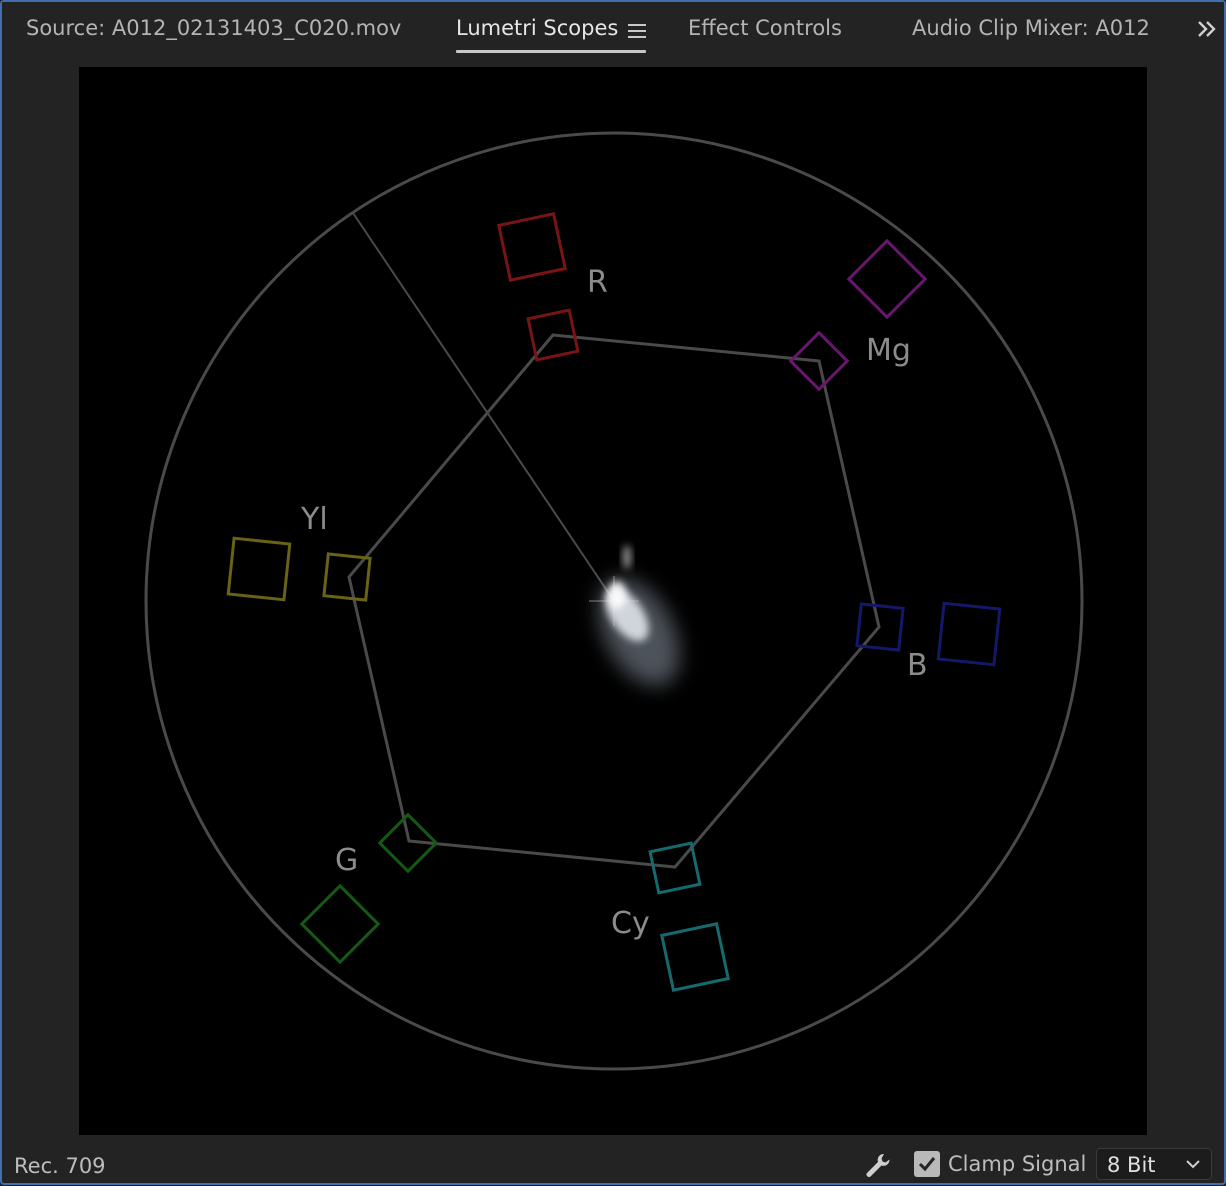 Image resolution: width=1226 pixels, height=1186 pixels. Describe the element at coordinates (765, 28) in the screenshot. I see `tab-effect-controls: Effect Controls` at that location.